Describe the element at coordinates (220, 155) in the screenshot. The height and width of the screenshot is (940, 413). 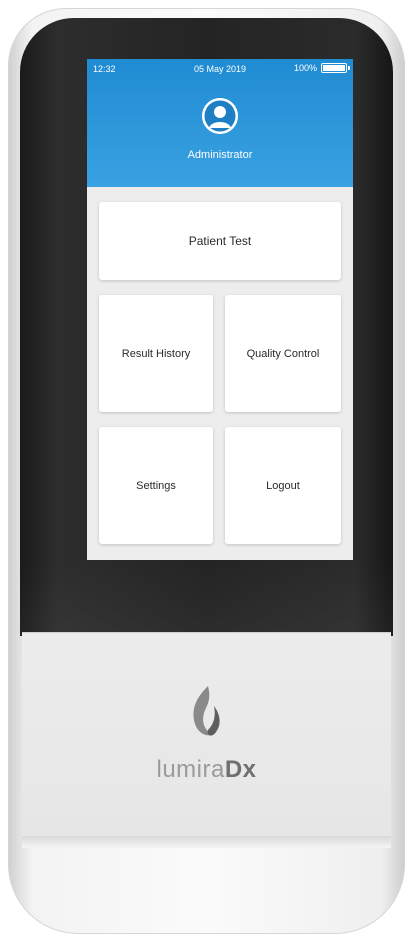
I see `user-name: Administrator` at that location.